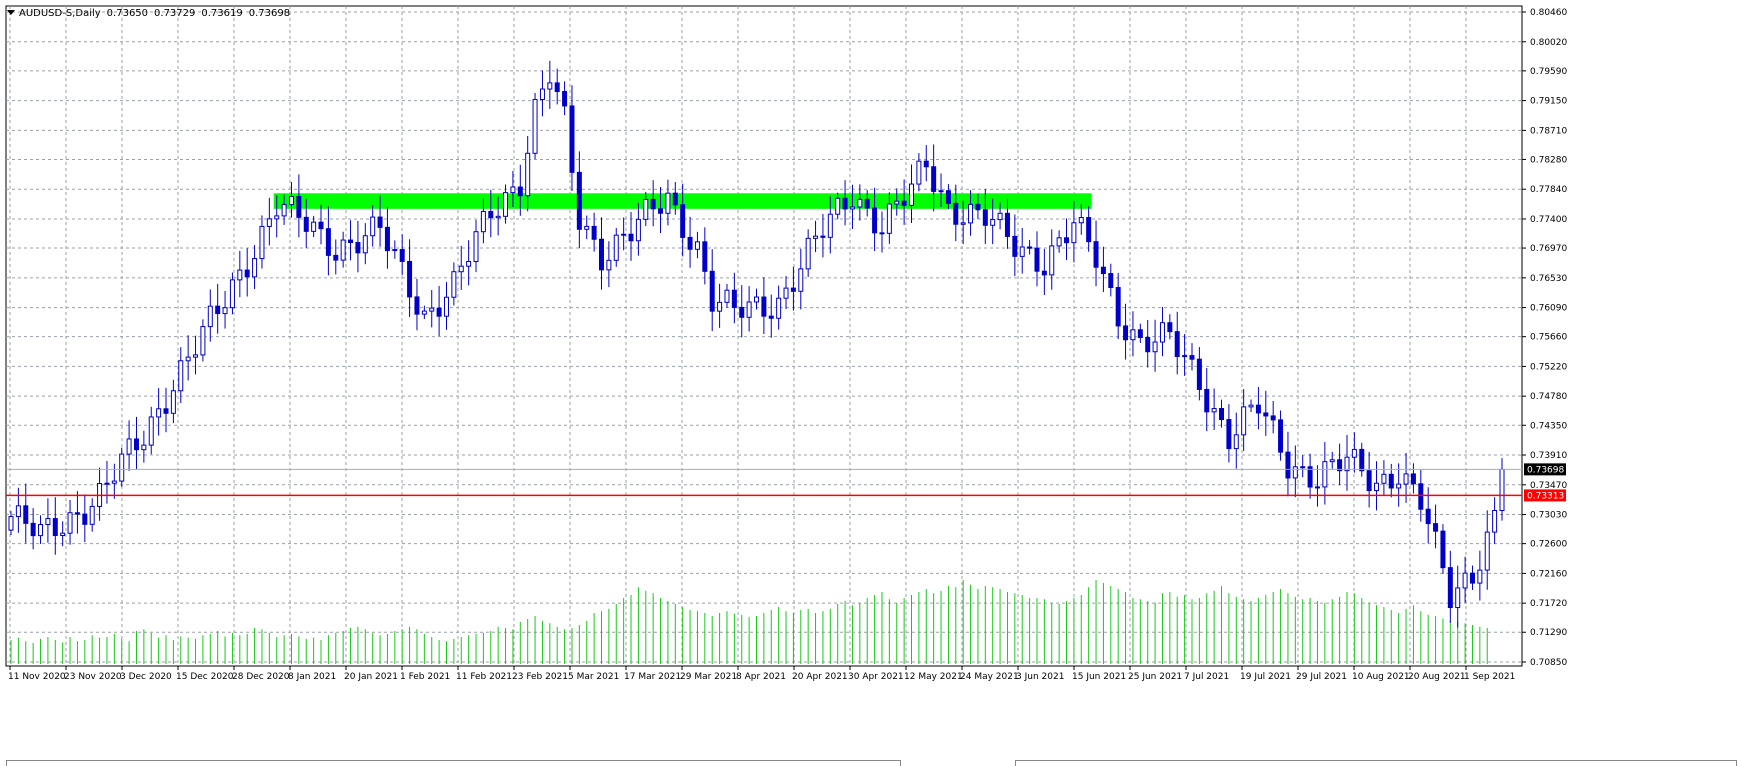  What do you see at coordinates (1548, 486) in the screenshot?
I see `y-tick-label: 0.73470` at bounding box center [1548, 486].